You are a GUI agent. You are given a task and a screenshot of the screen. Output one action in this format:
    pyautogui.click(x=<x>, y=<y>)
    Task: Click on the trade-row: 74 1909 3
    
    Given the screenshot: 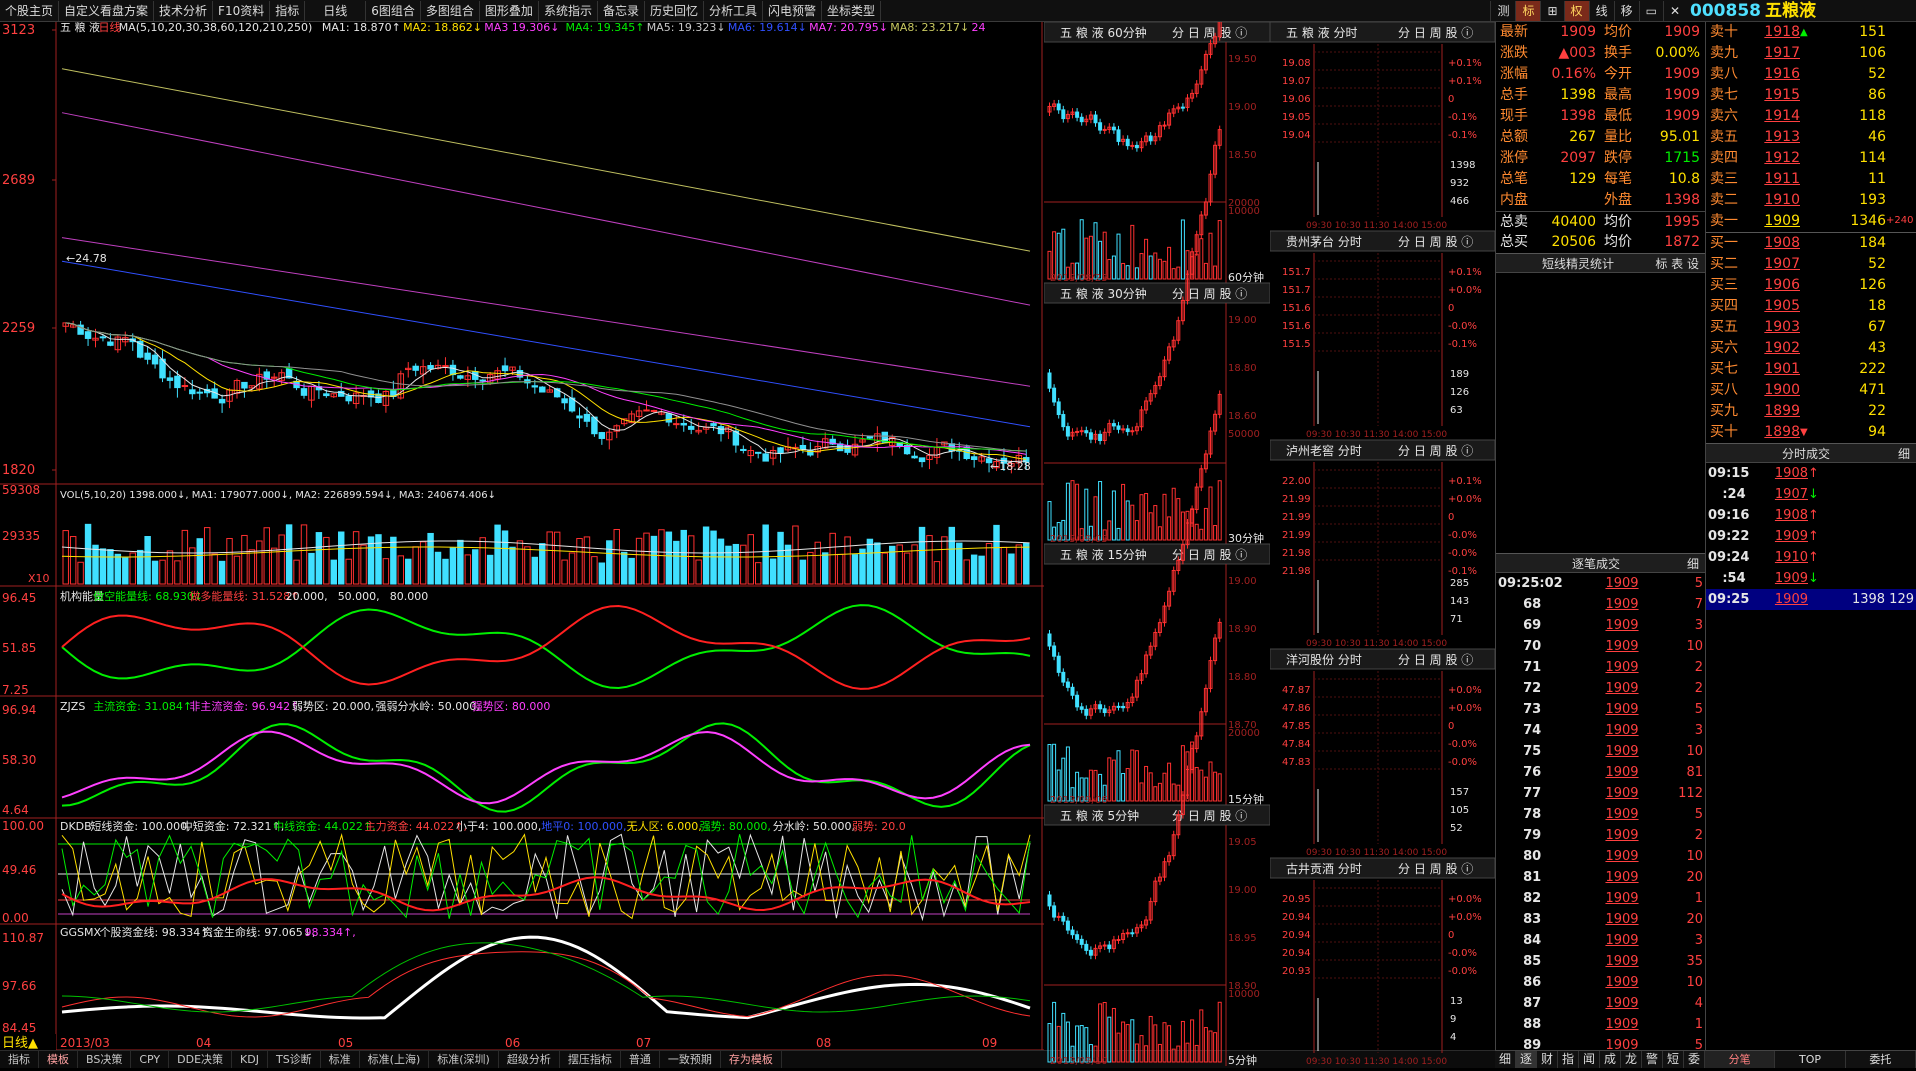 What is the action you would take?
    pyautogui.click(x=1600, y=730)
    